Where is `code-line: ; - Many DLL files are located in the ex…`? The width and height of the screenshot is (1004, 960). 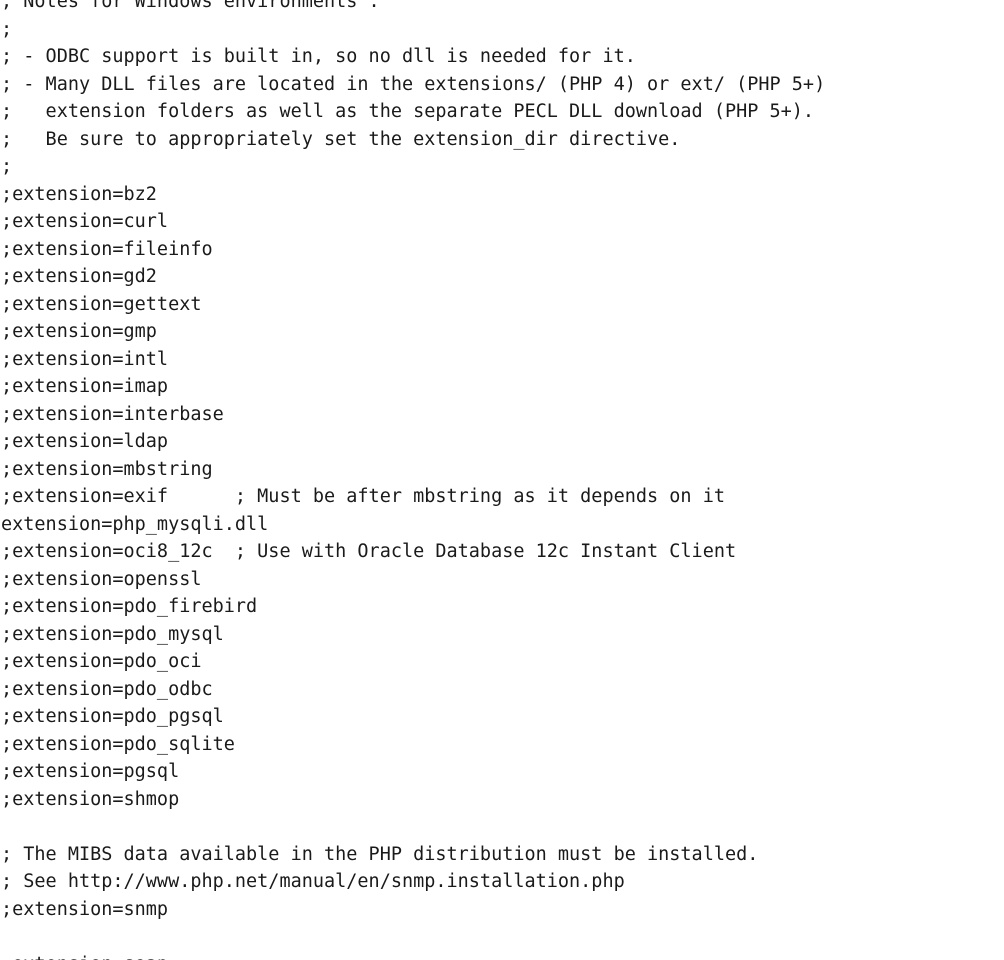
code-line: ; - Many DLL files are located in the ex… is located at coordinates (413, 84).